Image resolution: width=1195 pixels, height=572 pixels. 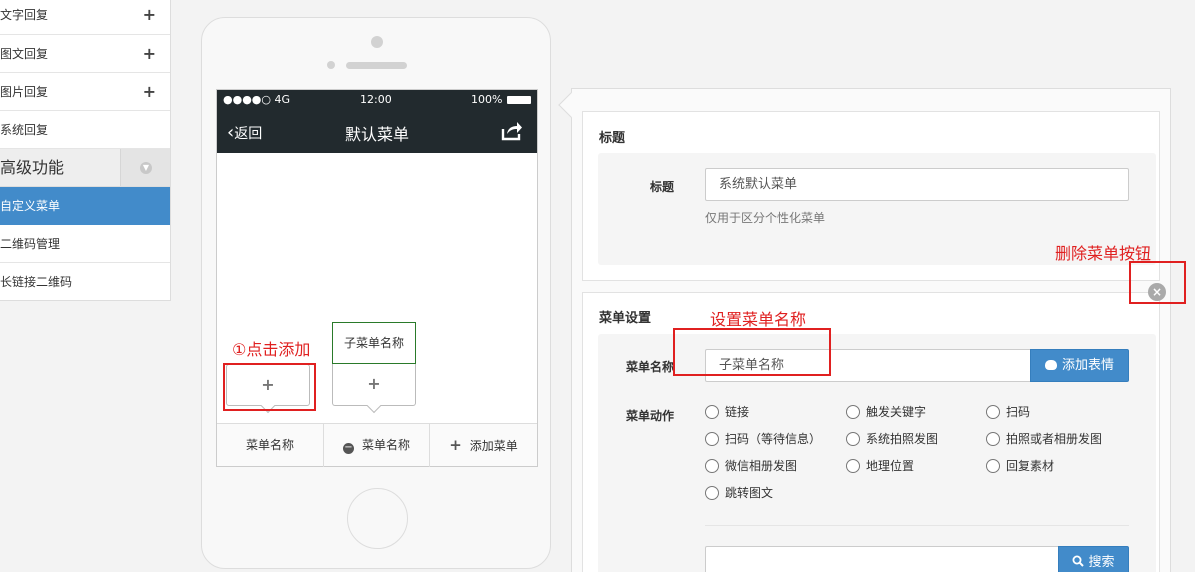 I want to click on menu-title: 默认菜单, so click(x=376, y=134).